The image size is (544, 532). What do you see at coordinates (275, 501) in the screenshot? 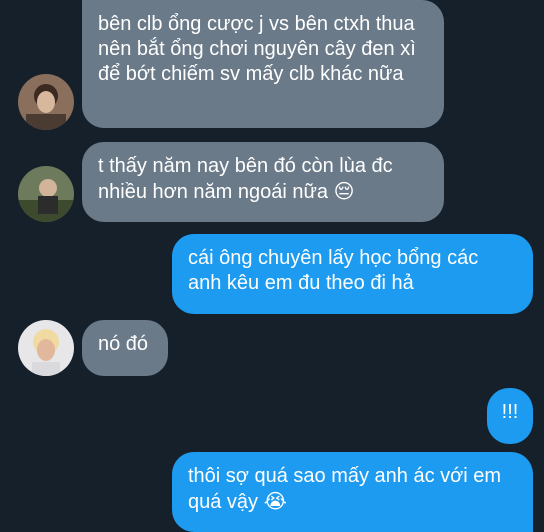
I see `crying-face-icon: 😭` at bounding box center [275, 501].